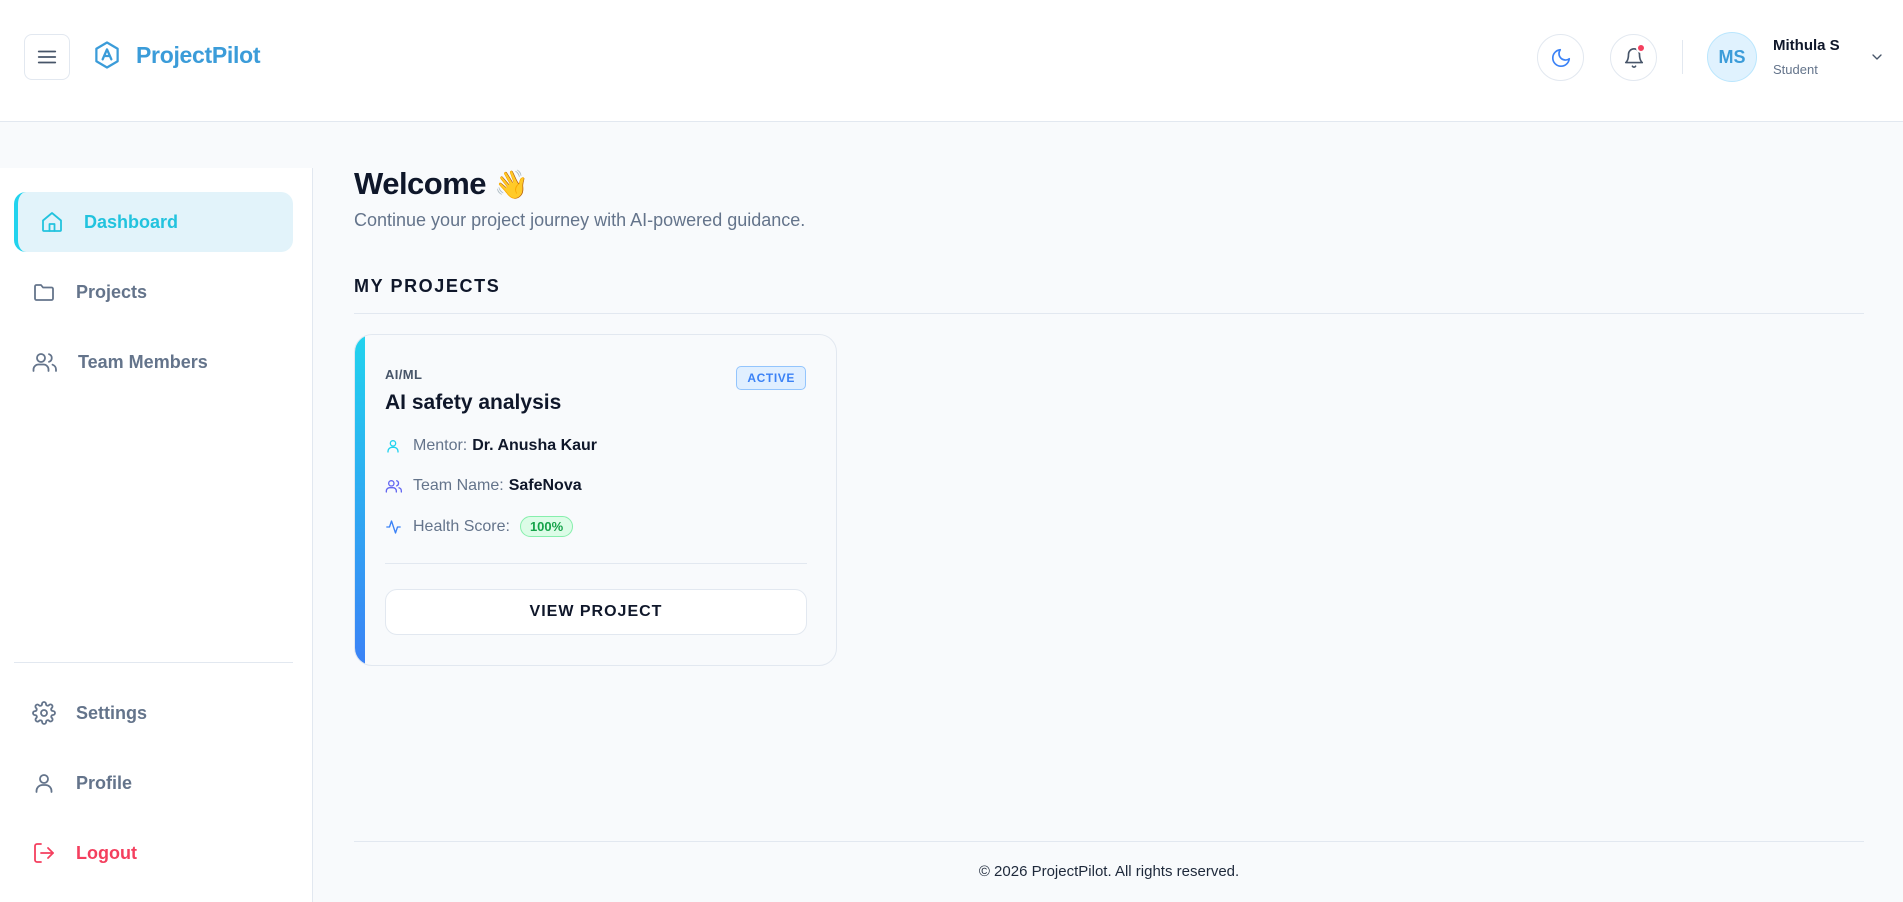 Image resolution: width=1903 pixels, height=902 pixels. Describe the element at coordinates (107, 55) in the screenshot. I see `project-pilot-logo-icon` at that location.